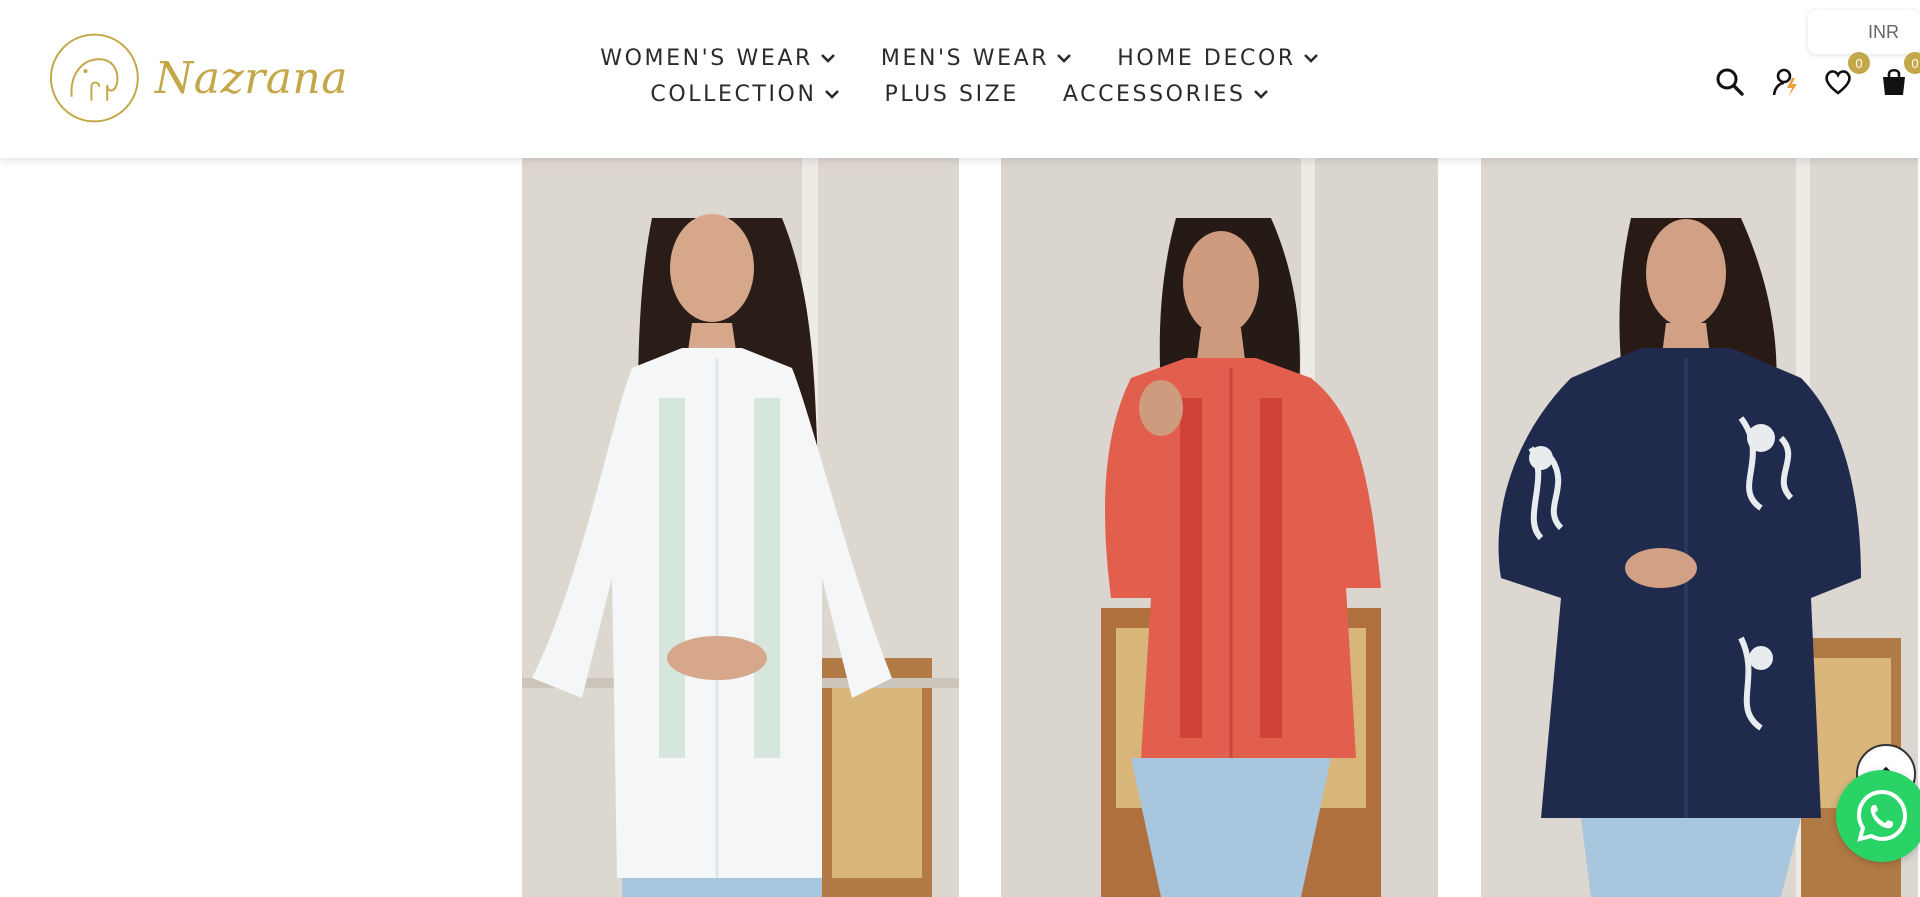 The height and width of the screenshot is (897, 1920). What do you see at coordinates (1206, 58) in the screenshot?
I see `nav-label: HOME DECOR` at bounding box center [1206, 58].